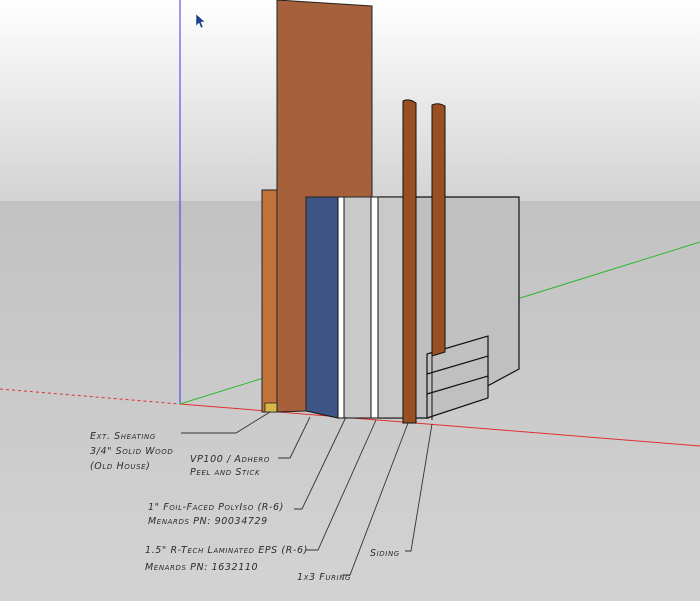 The width and height of the screenshot is (700, 601). Describe the element at coordinates (322, 307) in the screenshot. I see `peel-and-stick-membrane` at that location.